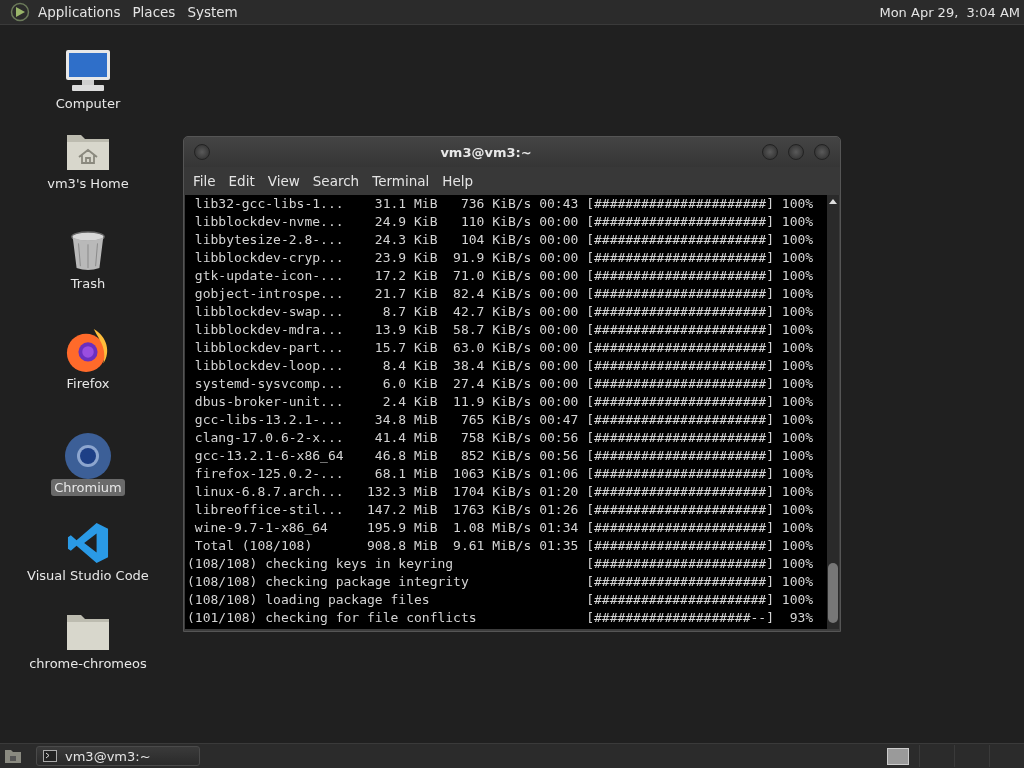 The height and width of the screenshot is (768, 1024). I want to click on window-title: vm3@vm3:~, so click(486, 152).